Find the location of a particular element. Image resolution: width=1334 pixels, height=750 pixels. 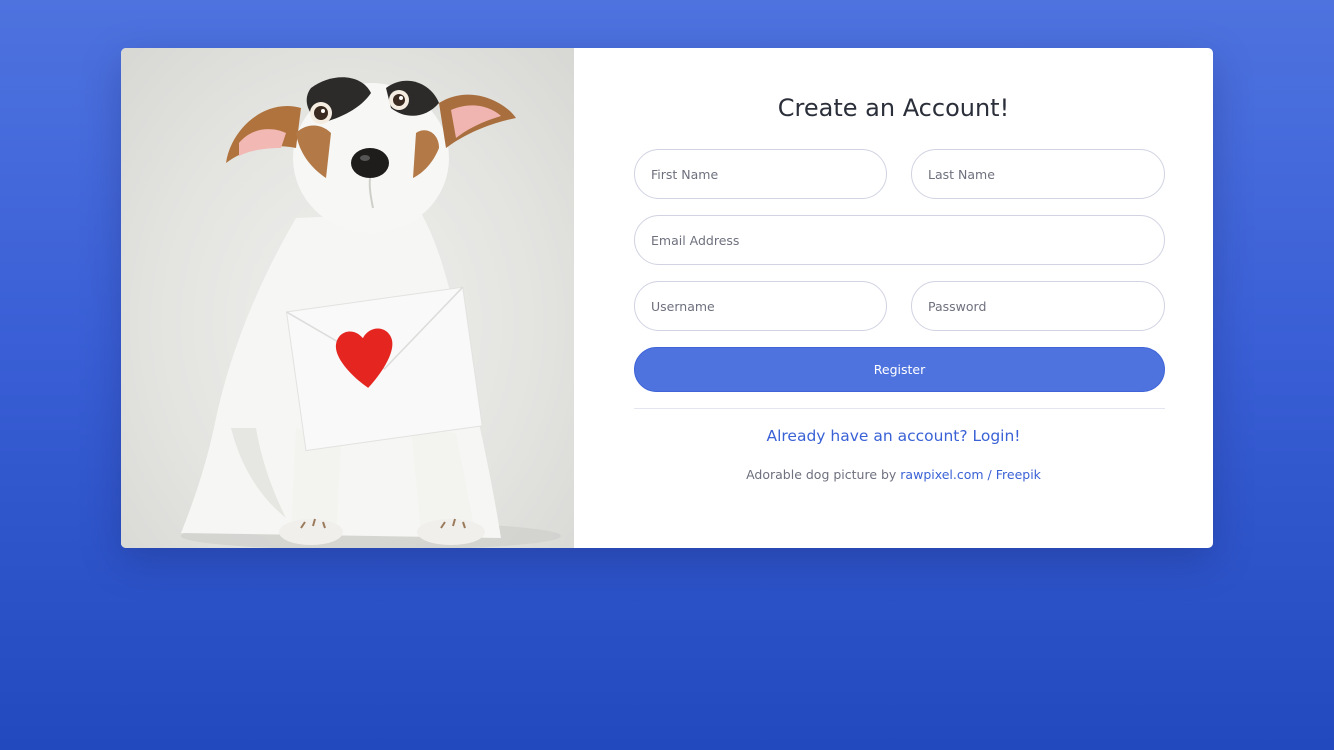

last-name-input is located at coordinates (1038, 174).